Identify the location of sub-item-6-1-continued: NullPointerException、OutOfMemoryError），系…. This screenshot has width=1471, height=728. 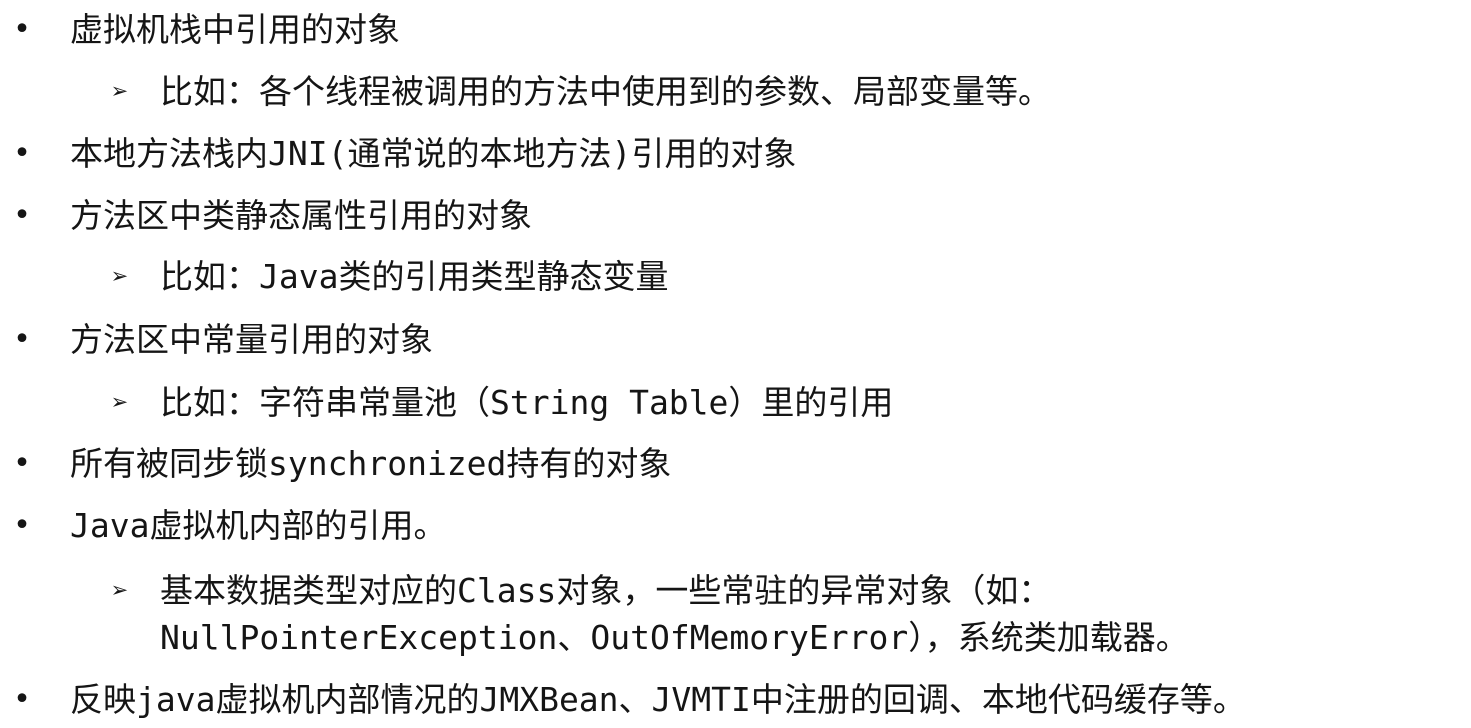
(674, 637).